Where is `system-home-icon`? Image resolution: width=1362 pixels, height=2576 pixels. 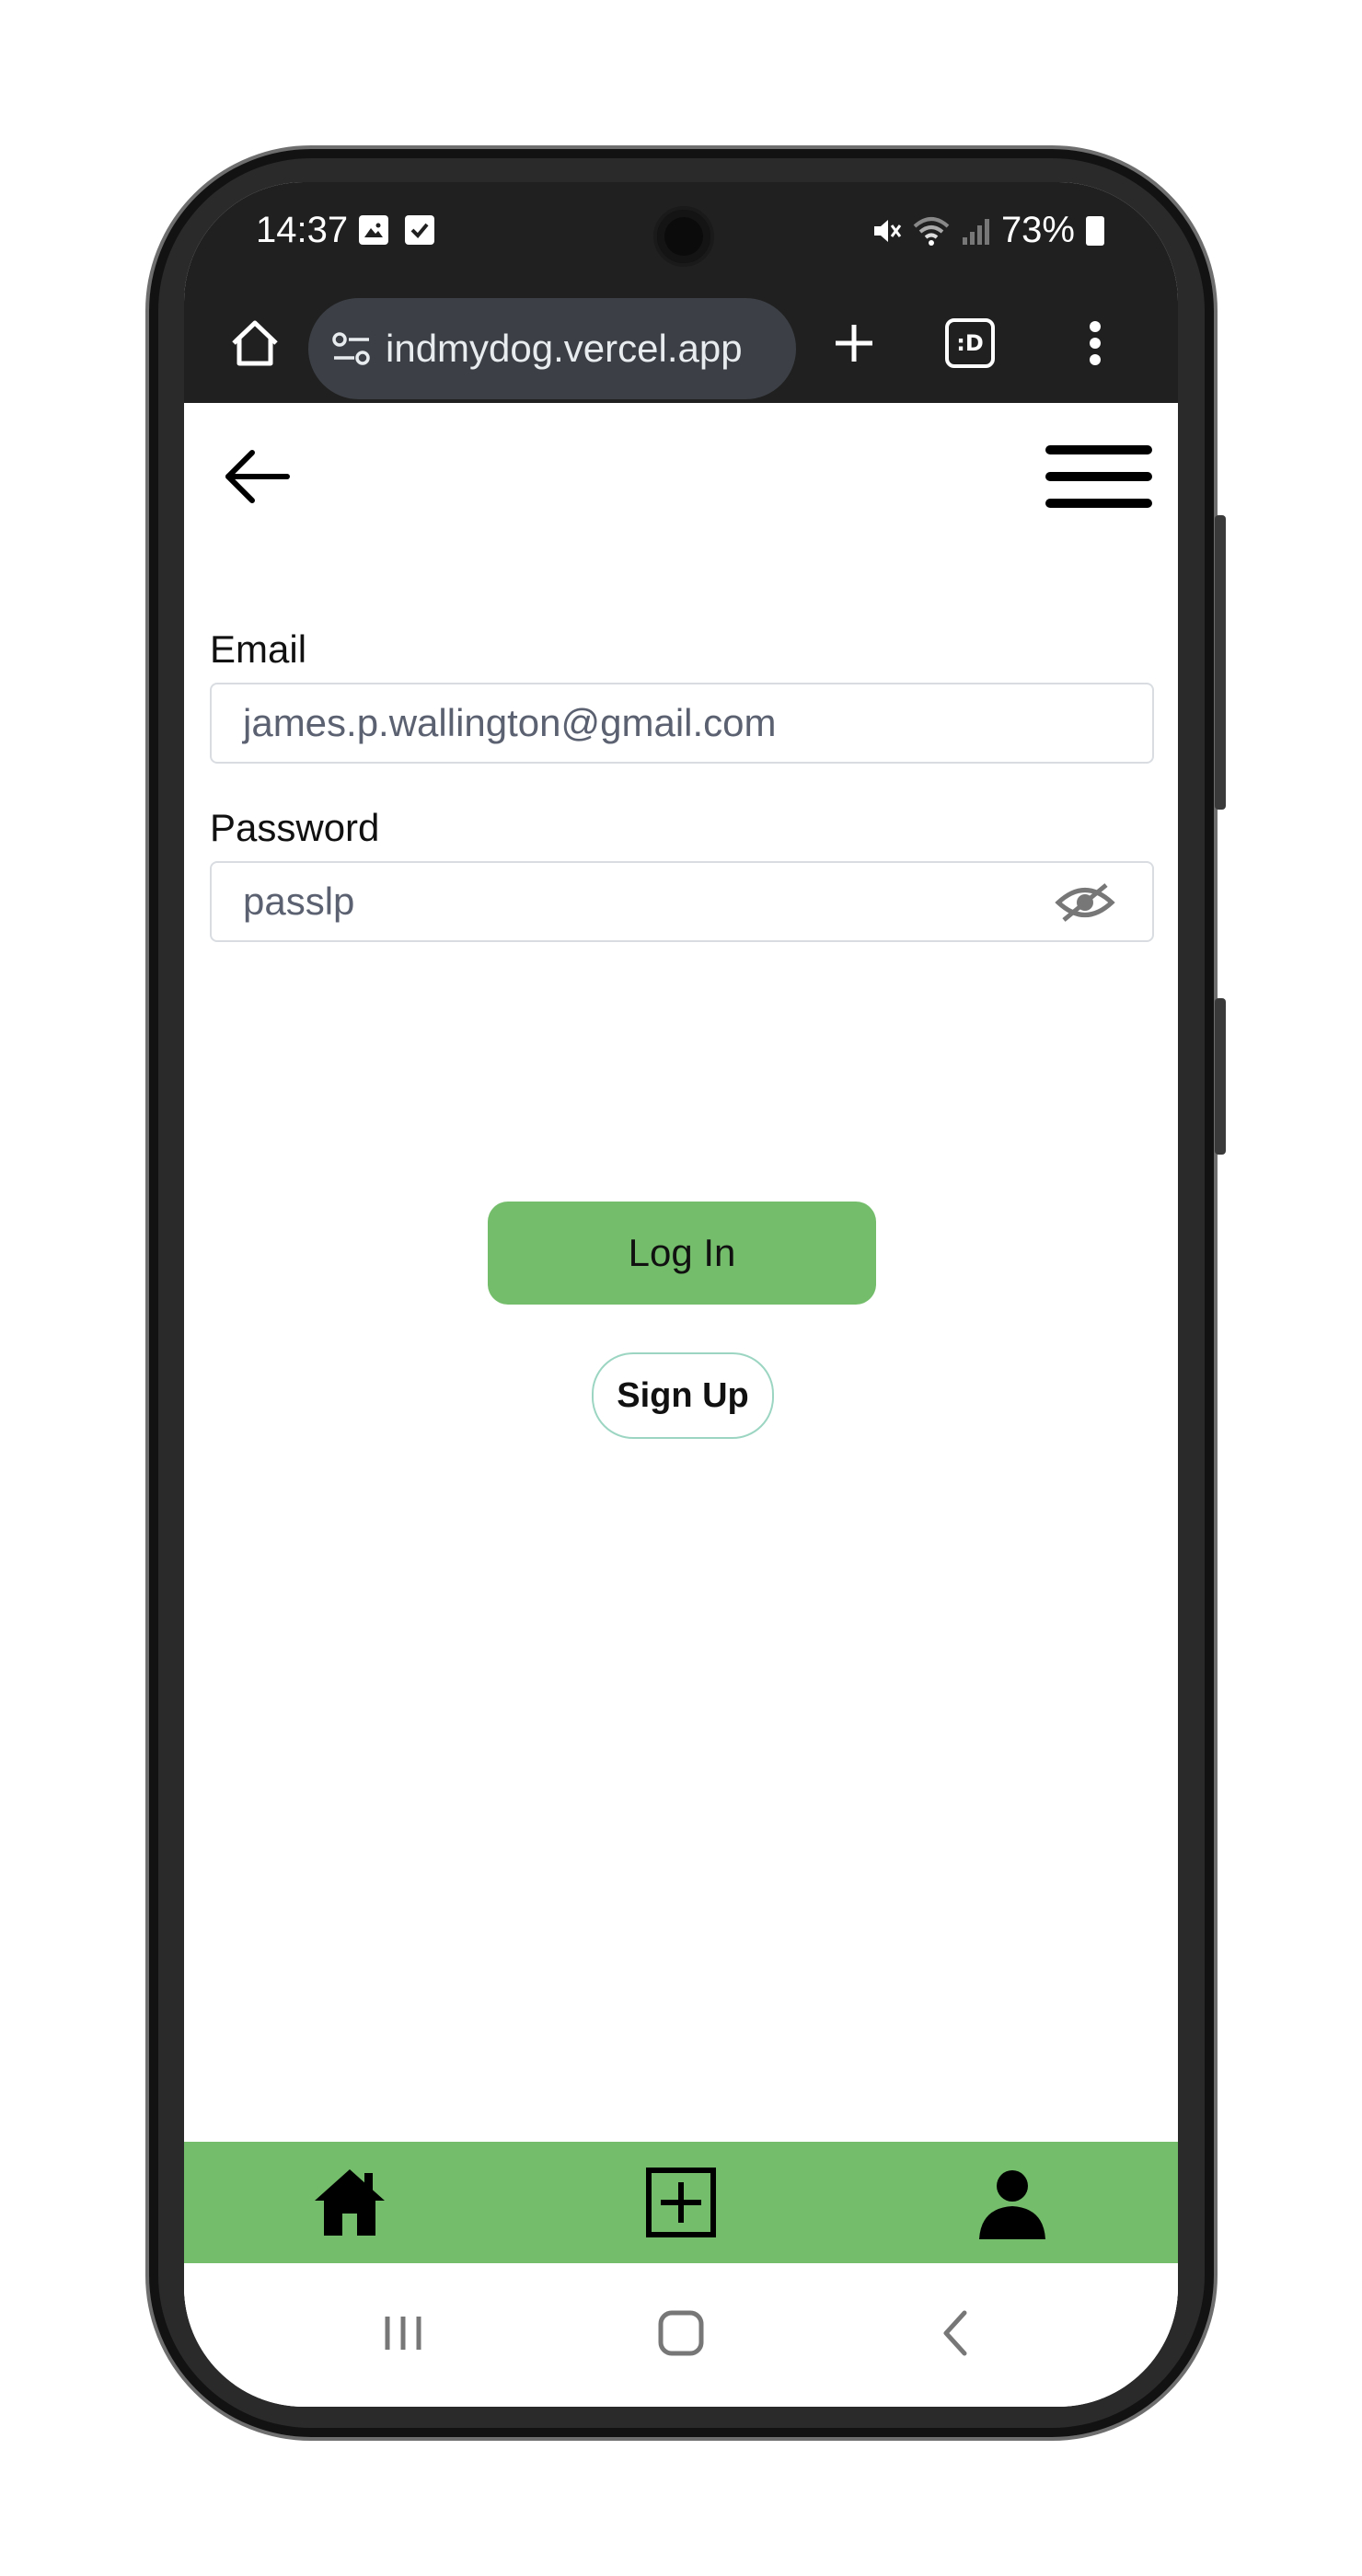
system-home-icon is located at coordinates (681, 2333).